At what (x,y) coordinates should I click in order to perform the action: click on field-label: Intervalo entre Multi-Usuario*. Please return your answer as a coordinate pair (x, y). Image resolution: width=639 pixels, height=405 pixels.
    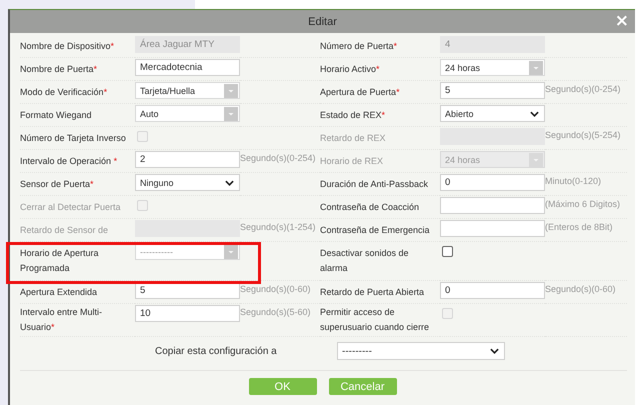
    Looking at the image, I should click on (62, 320).